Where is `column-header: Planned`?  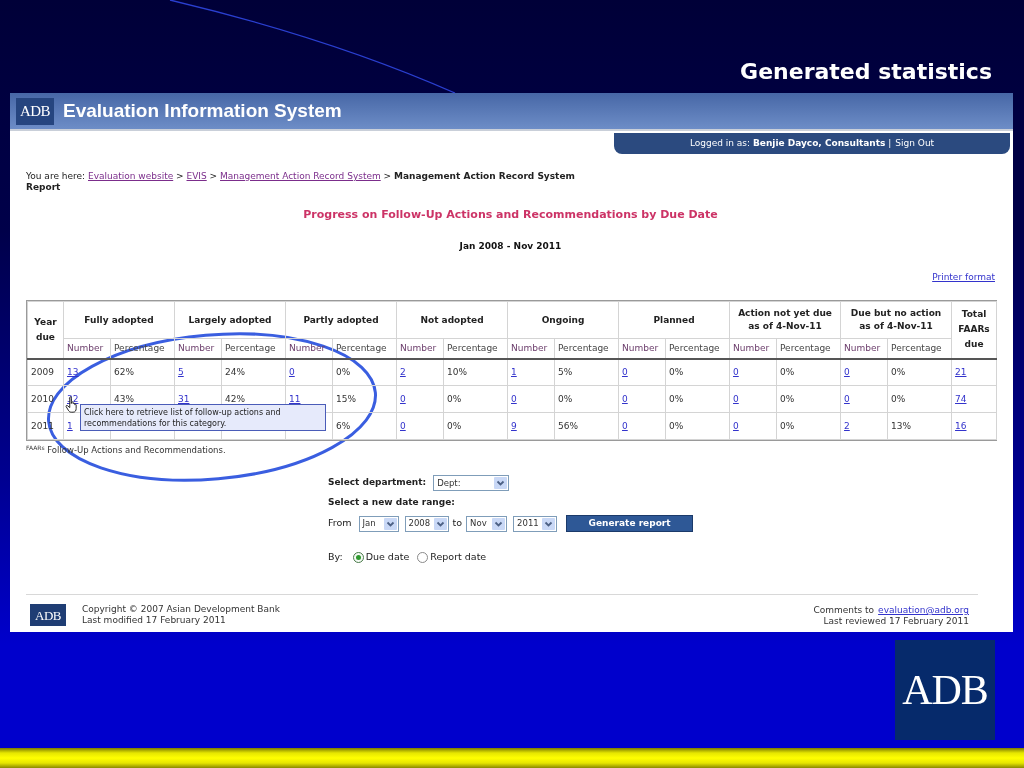
column-header: Planned is located at coordinates (674, 320).